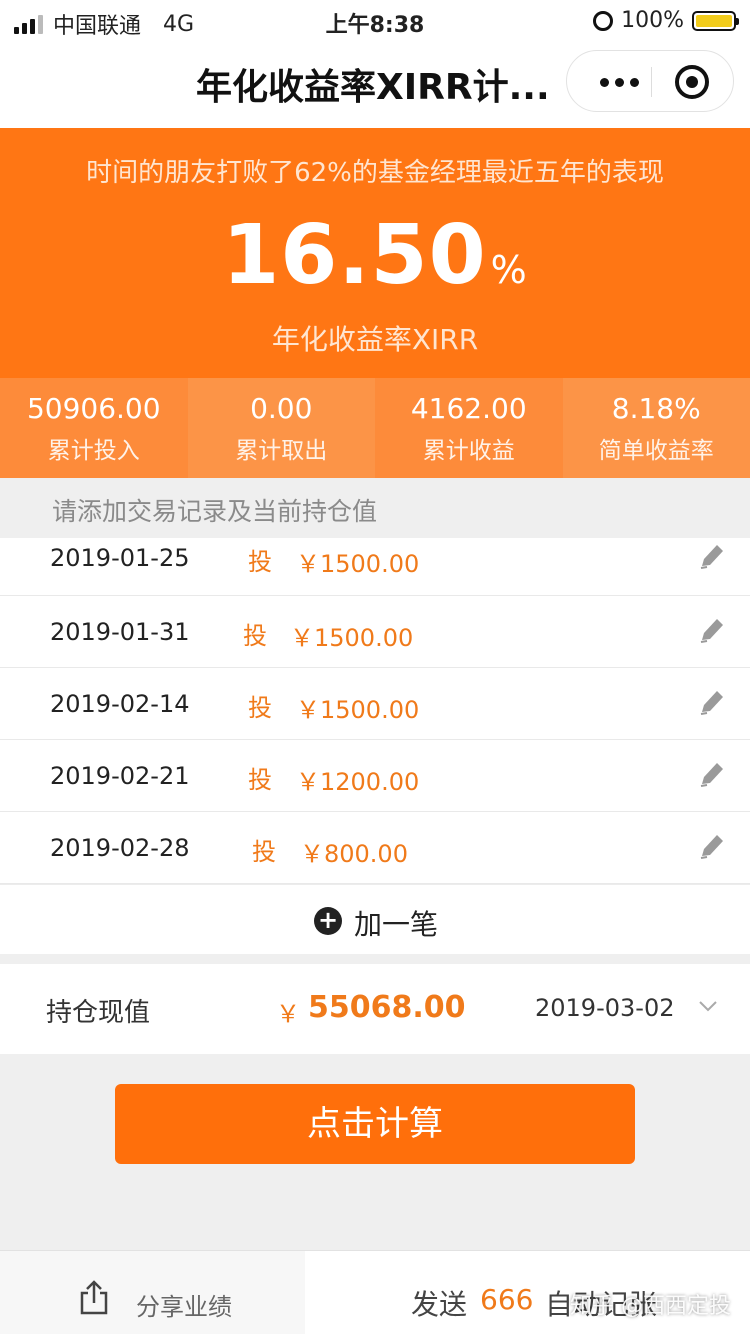 The image size is (750, 1334). I want to click on watermark: 知乎 @西西定投, so click(650, 1306).